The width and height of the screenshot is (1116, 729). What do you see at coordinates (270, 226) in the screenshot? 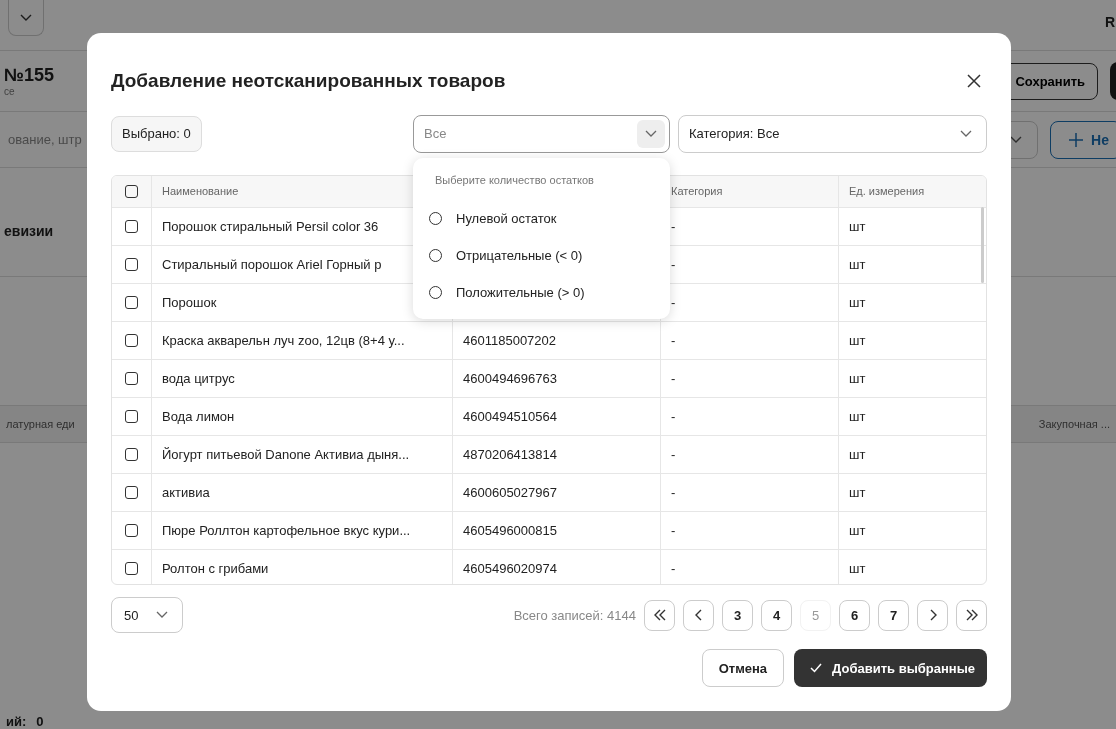
I see `table-cell: Порошок стиральный Persil color 36` at bounding box center [270, 226].